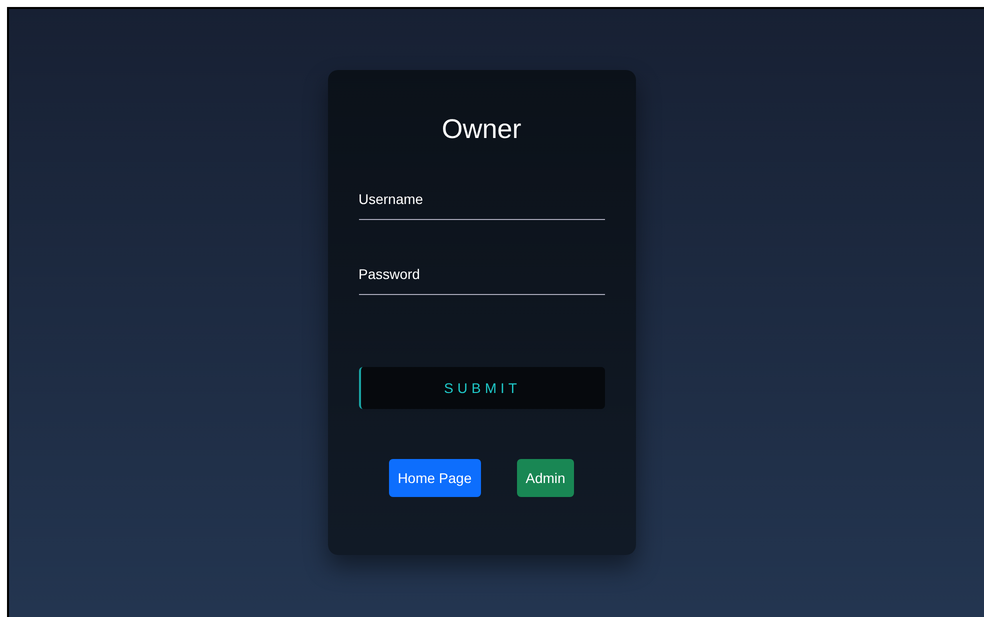 The height and width of the screenshot is (617, 984). I want to click on password-field: Password, so click(481, 277).